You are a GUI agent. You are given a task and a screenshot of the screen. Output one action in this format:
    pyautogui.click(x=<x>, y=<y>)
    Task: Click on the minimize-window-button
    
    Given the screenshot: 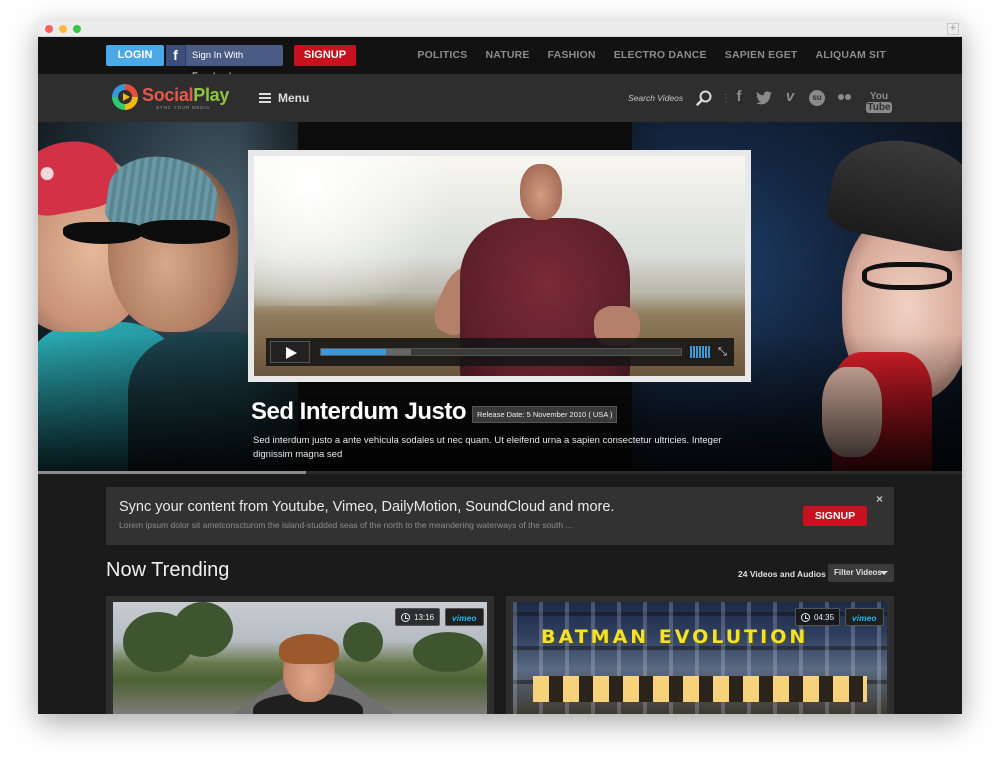 What is the action you would take?
    pyautogui.click(x=63, y=29)
    